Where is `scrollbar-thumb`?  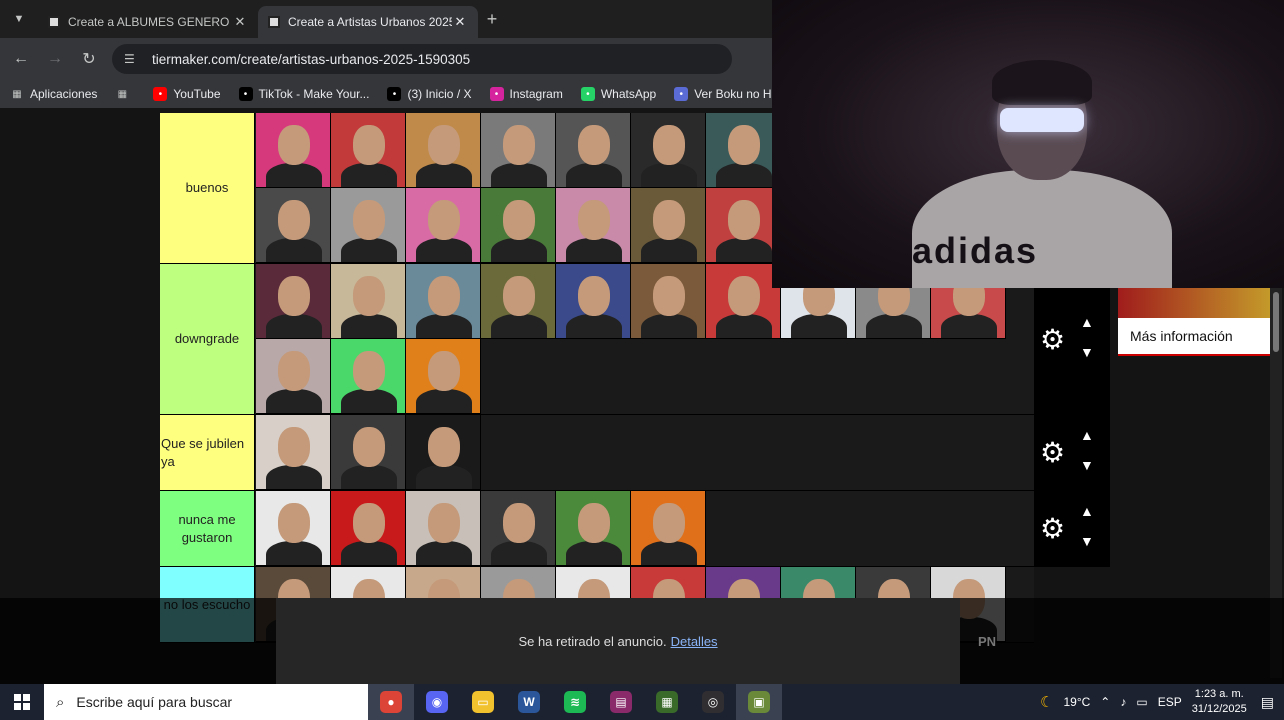 scrollbar-thumb is located at coordinates (1276, 322).